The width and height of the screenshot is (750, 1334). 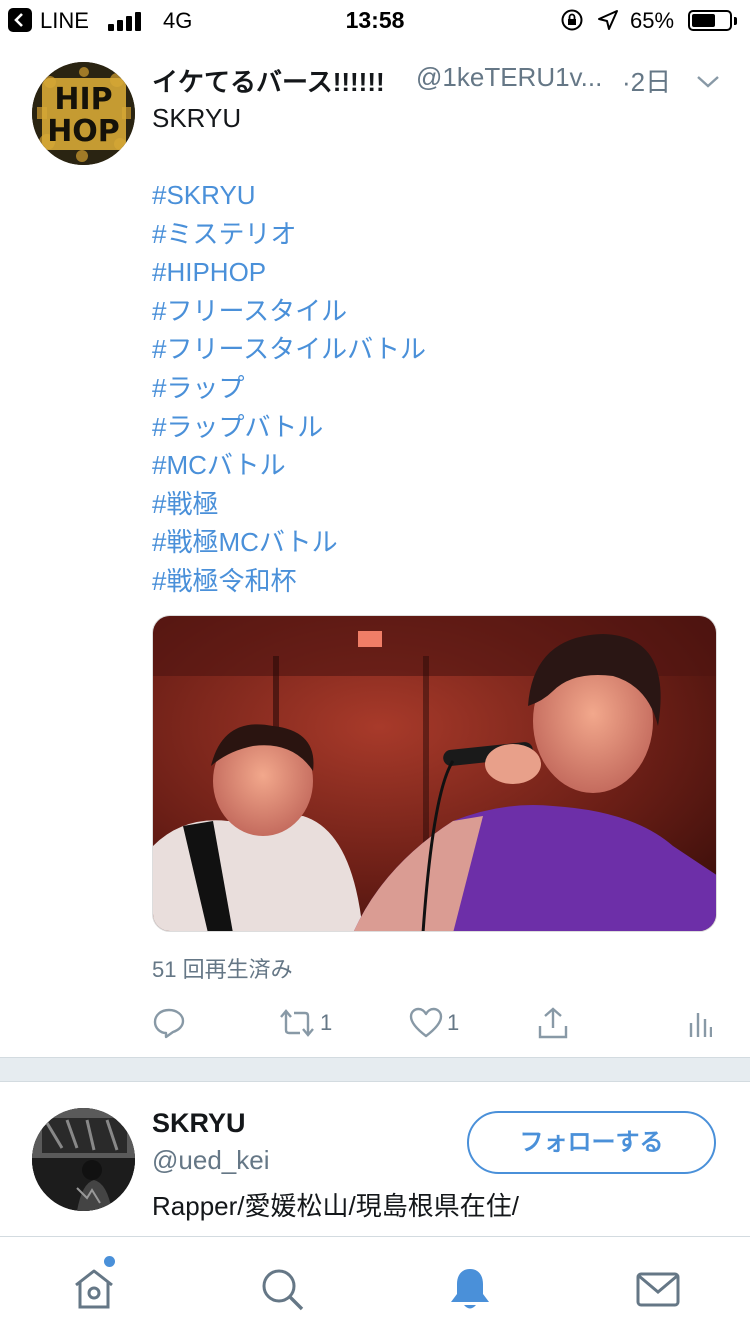 I want to click on hashtag-link: #戦極MCバトル, so click(x=289, y=544).